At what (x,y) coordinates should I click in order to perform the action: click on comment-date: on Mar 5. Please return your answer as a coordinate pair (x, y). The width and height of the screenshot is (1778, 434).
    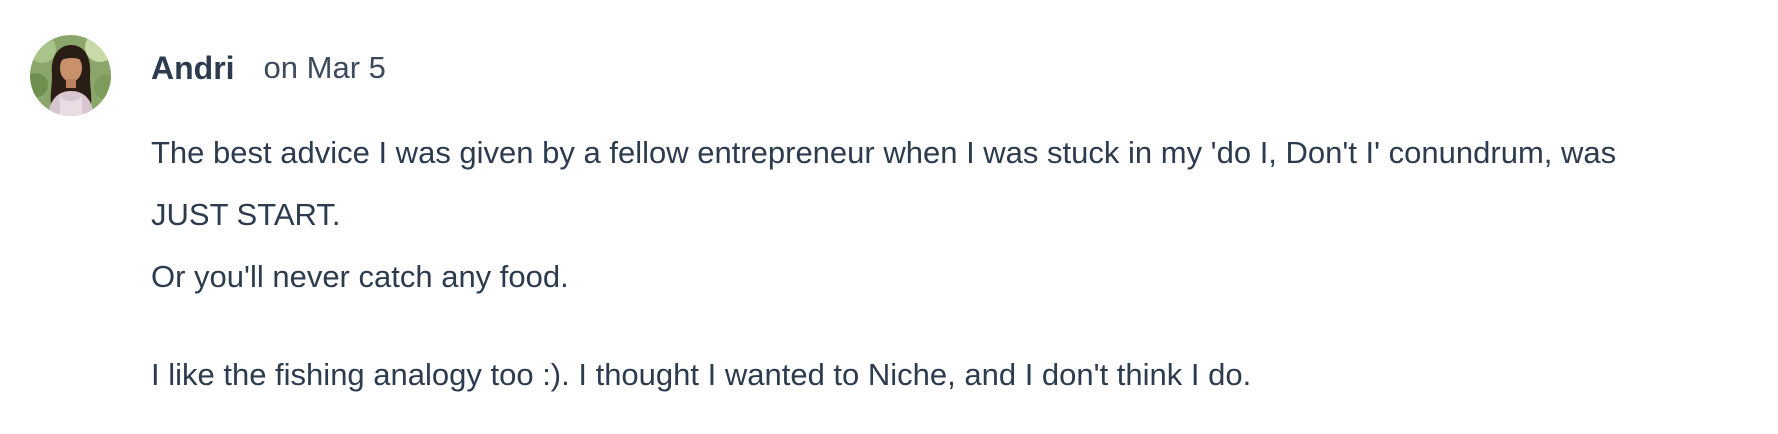
    Looking at the image, I should click on (324, 67).